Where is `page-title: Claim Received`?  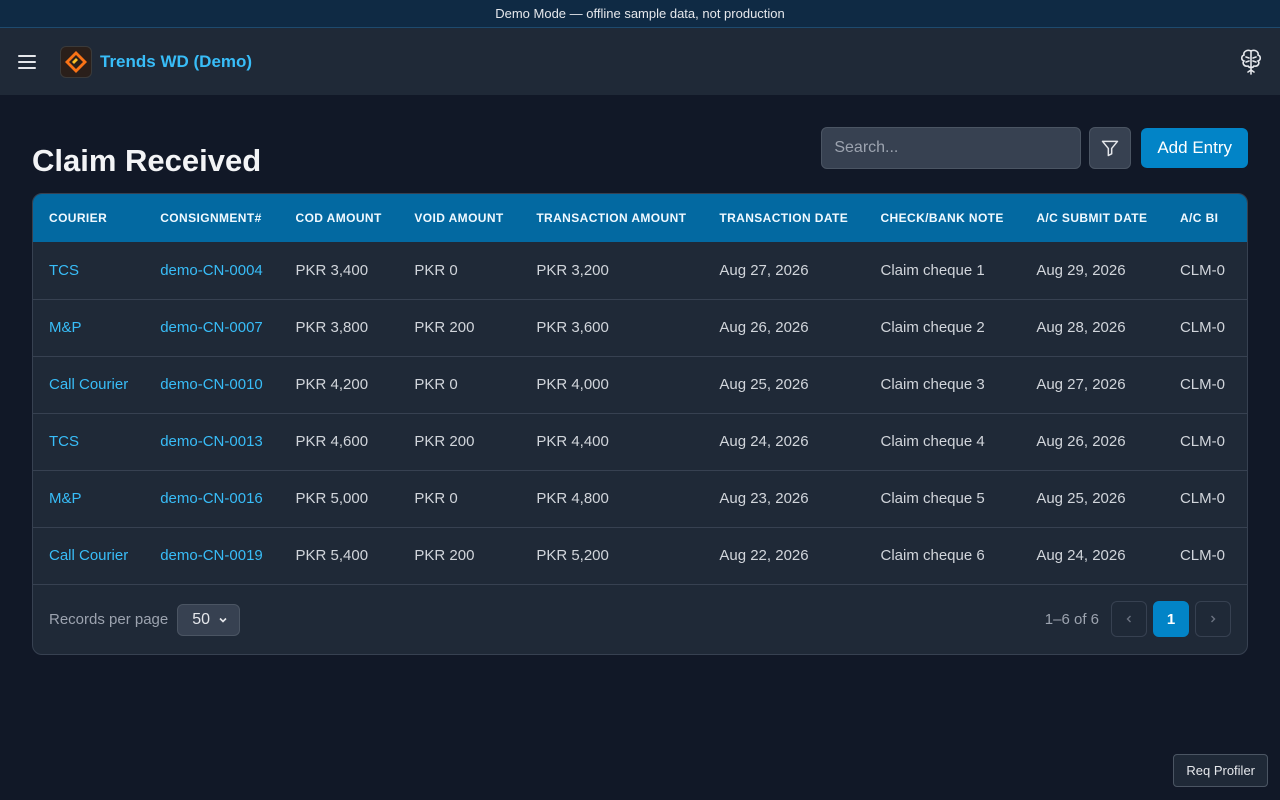
page-title: Claim Received is located at coordinates (147, 160).